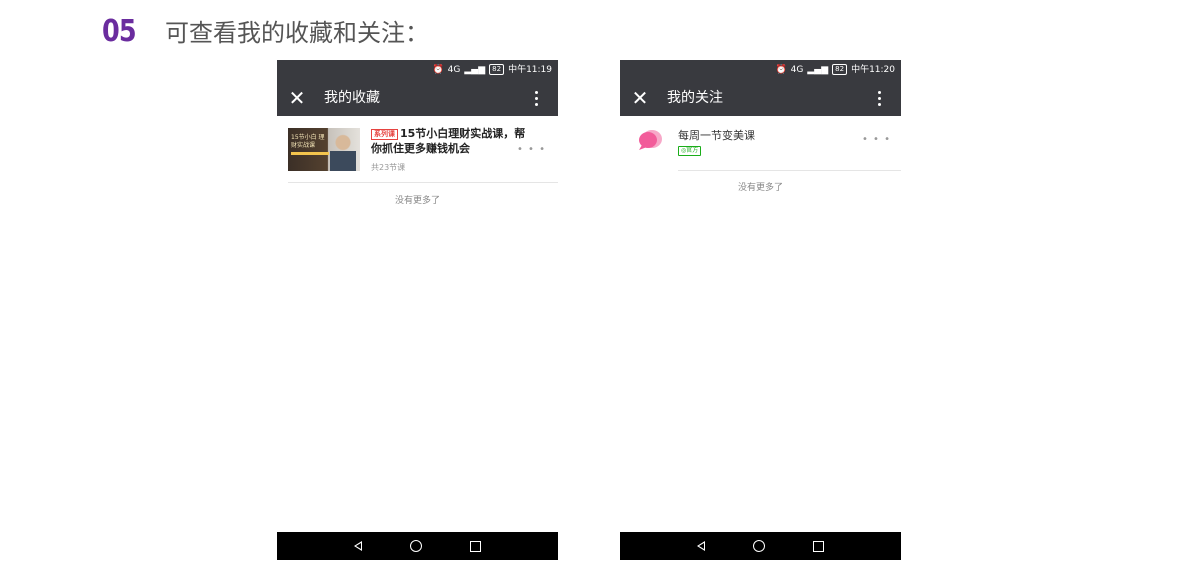 The image size is (1200, 586). What do you see at coordinates (308, 141) in the screenshot?
I see `thumbnail-text: 15节小白 理财实战课` at bounding box center [308, 141].